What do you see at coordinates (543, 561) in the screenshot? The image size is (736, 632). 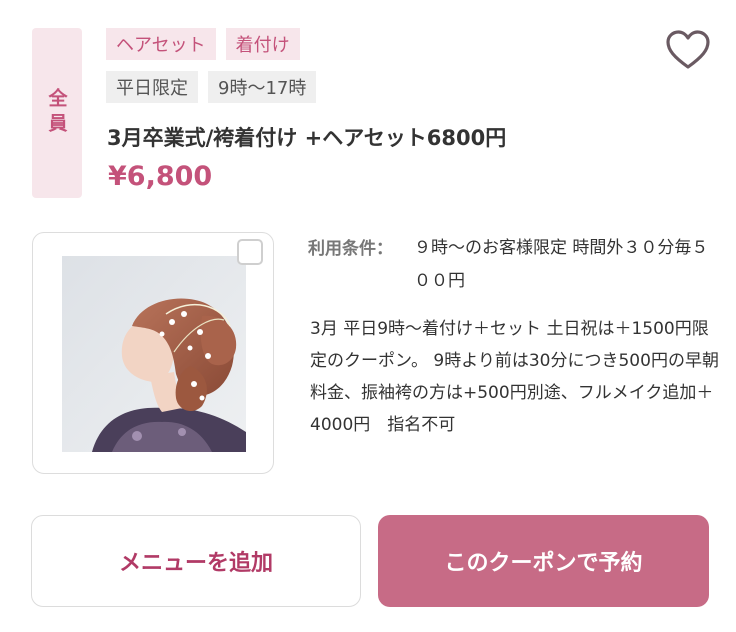 I see `reserve-with-coupon-button: このクーポンで予約` at bounding box center [543, 561].